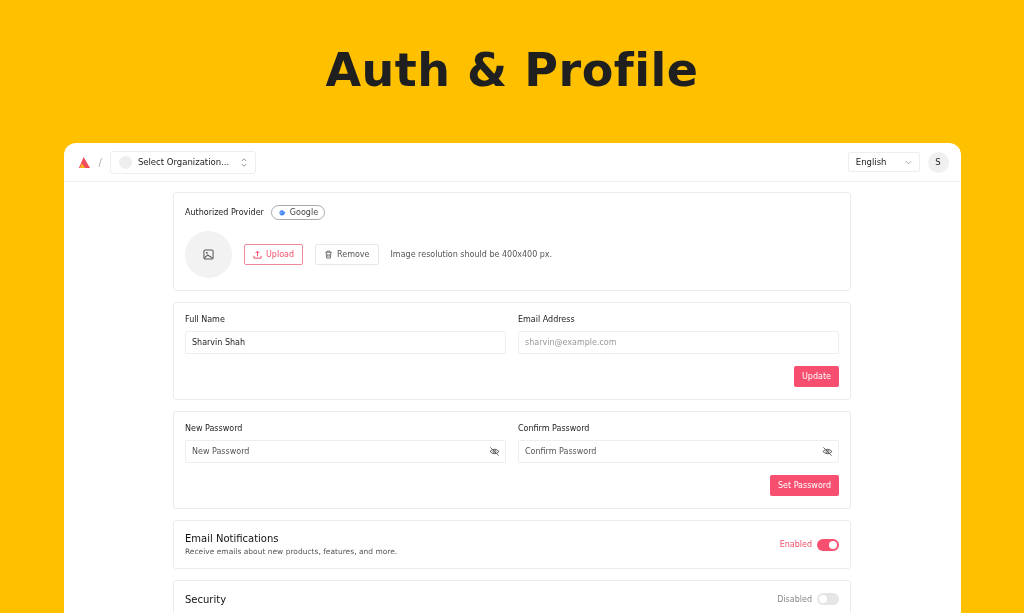 This screenshot has width=1024, height=613. I want to click on chevron-up-down-icon, so click(244, 162).